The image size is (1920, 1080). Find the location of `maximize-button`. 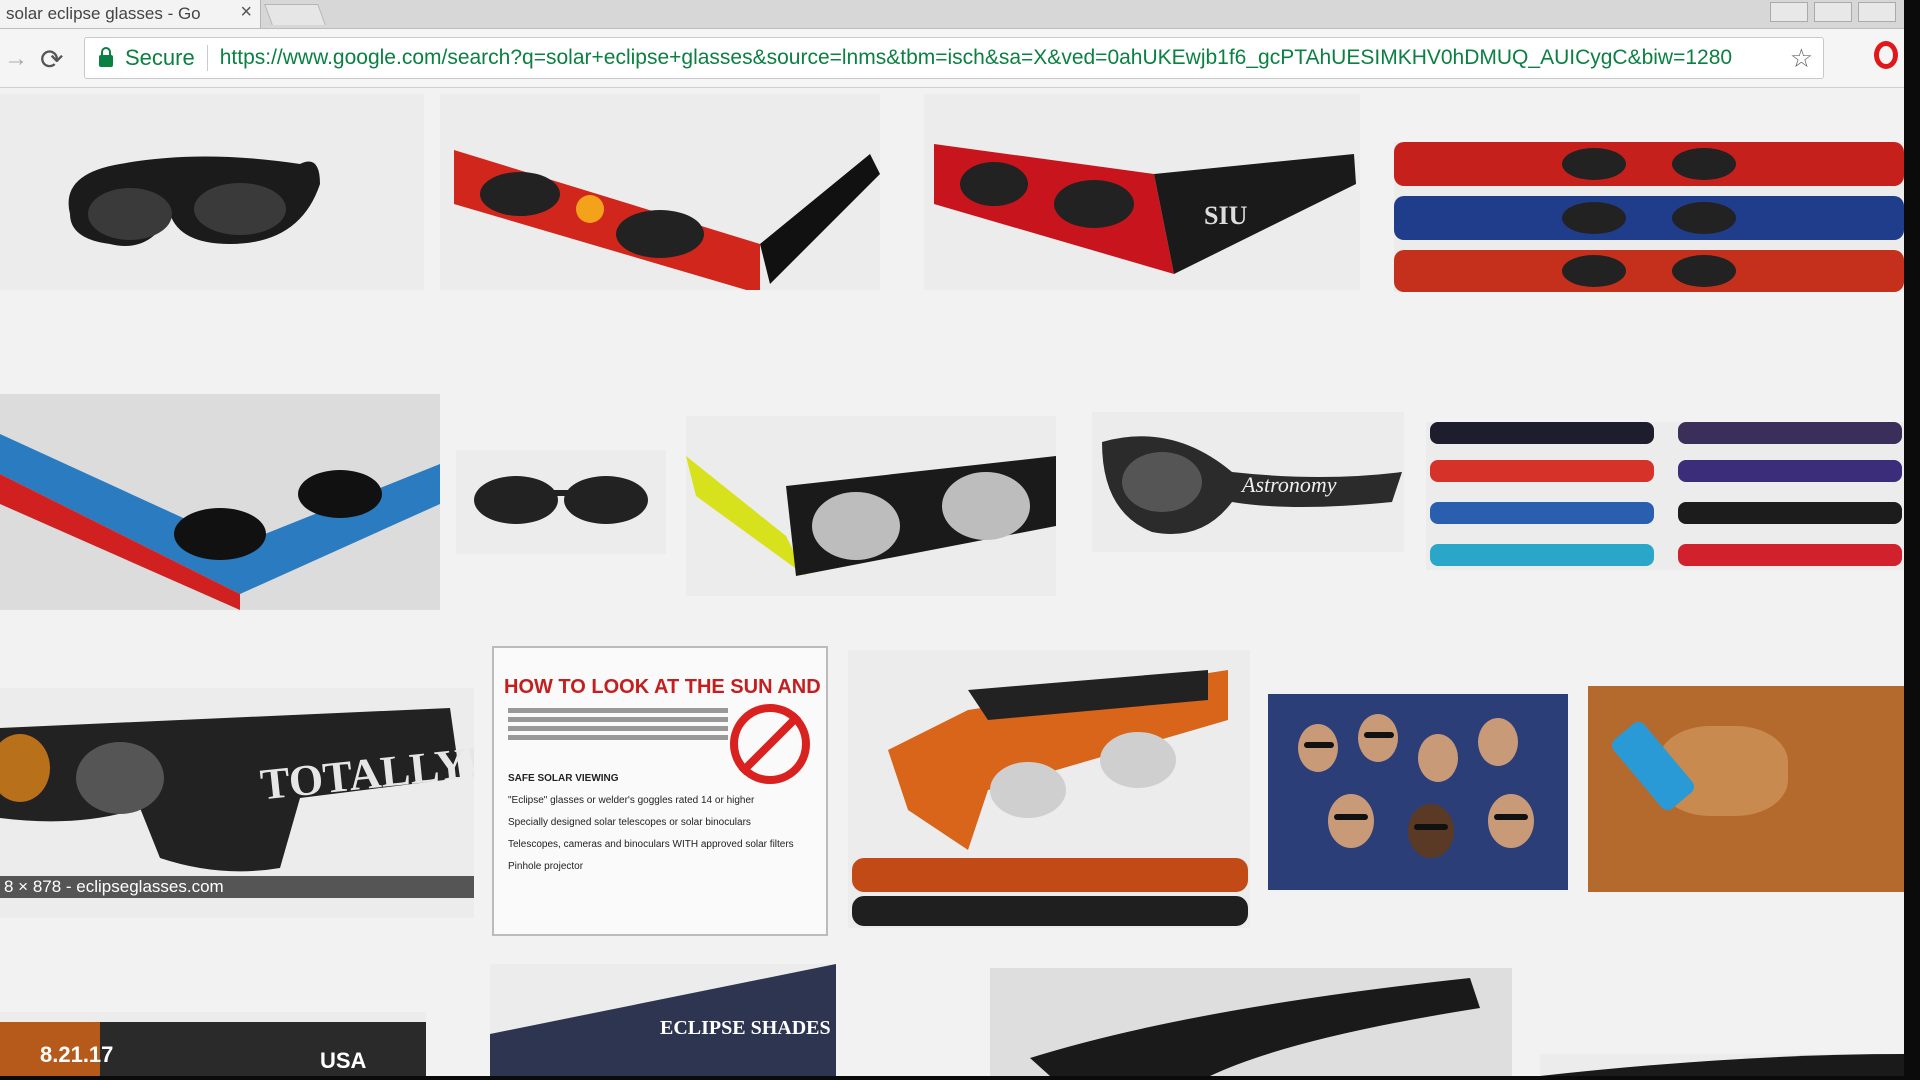

maximize-button is located at coordinates (1833, 12).